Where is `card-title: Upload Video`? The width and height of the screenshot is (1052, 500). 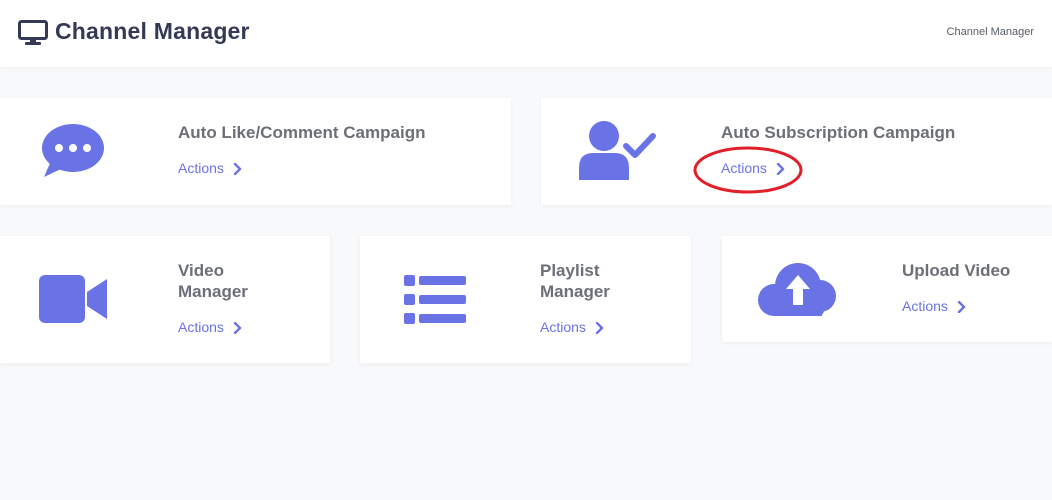 card-title: Upload Video is located at coordinates (956, 270).